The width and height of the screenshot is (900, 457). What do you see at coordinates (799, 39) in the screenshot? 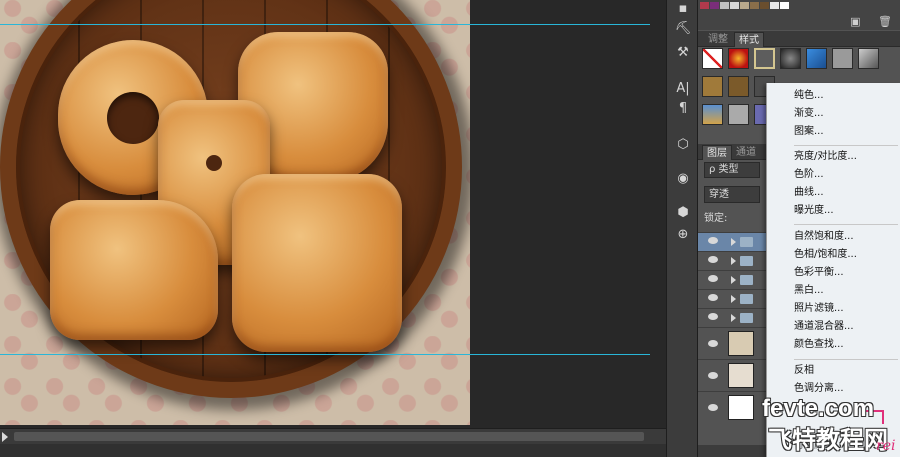
I see `styles-tabbar: 调整 样式` at bounding box center [799, 39].